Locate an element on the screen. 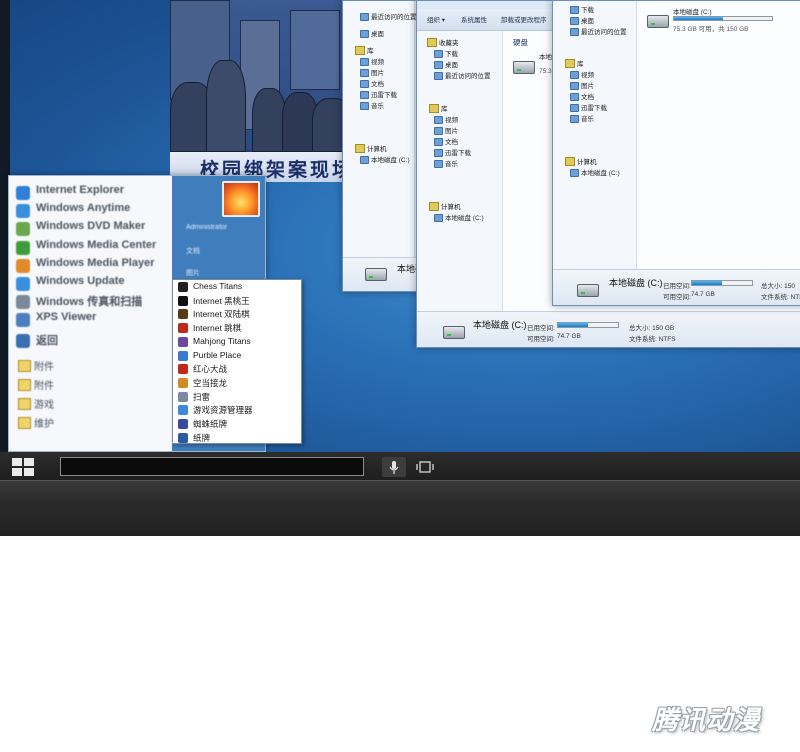  program-item: Windows DVD Maker is located at coordinates (80, 229).